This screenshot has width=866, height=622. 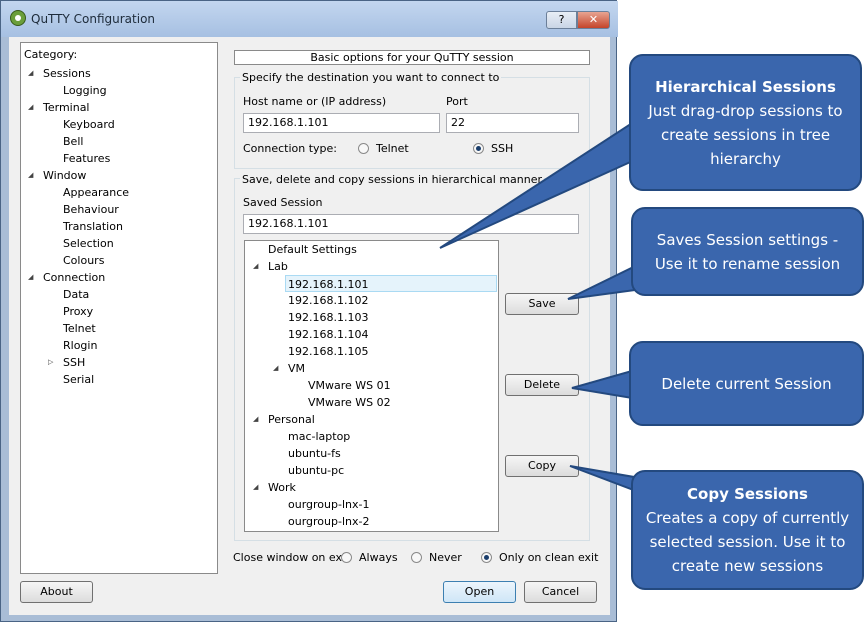 I want to click on session-item: 192.168.1.102, so click(x=328, y=300).